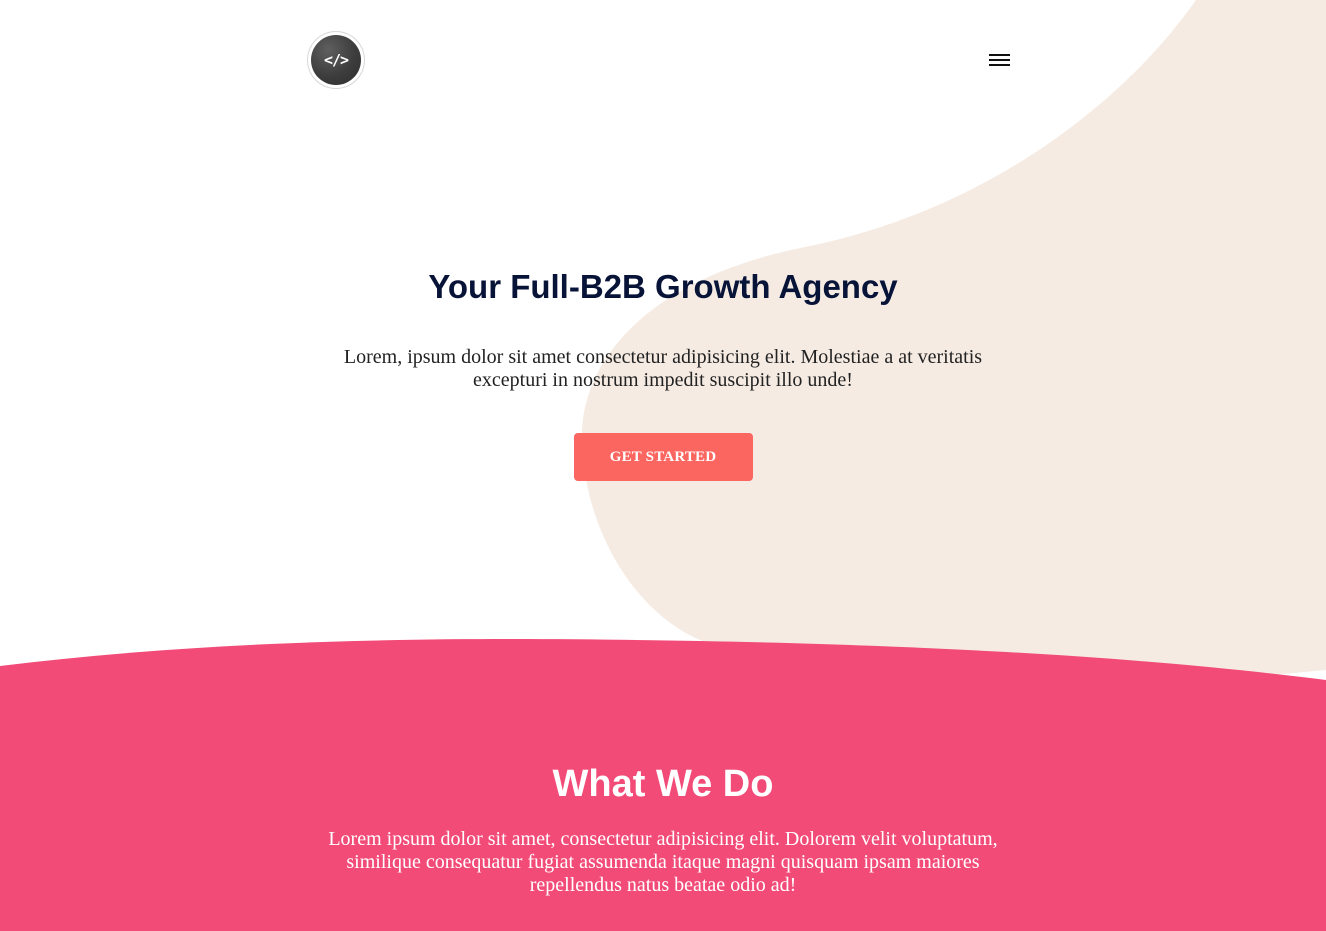 Image resolution: width=1326 pixels, height=931 pixels. I want to click on code-logo-icon: </>, so click(336, 60).